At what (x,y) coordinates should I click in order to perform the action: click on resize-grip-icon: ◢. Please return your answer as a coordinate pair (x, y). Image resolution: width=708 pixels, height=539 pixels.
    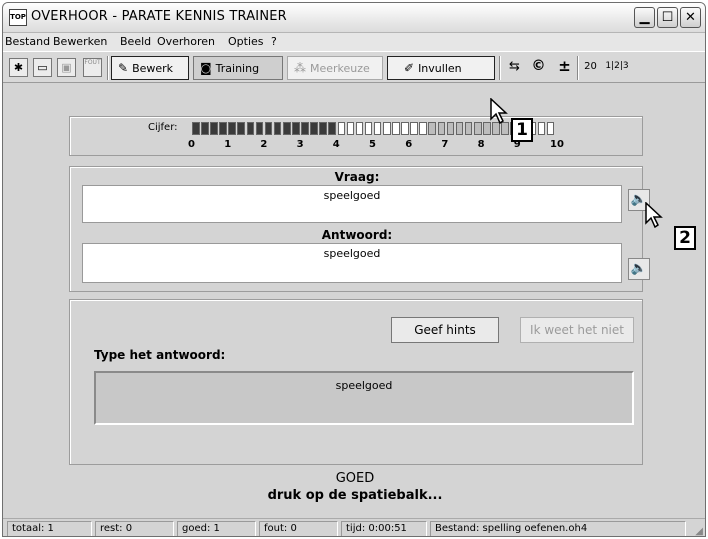
    Looking at the image, I should click on (699, 531).